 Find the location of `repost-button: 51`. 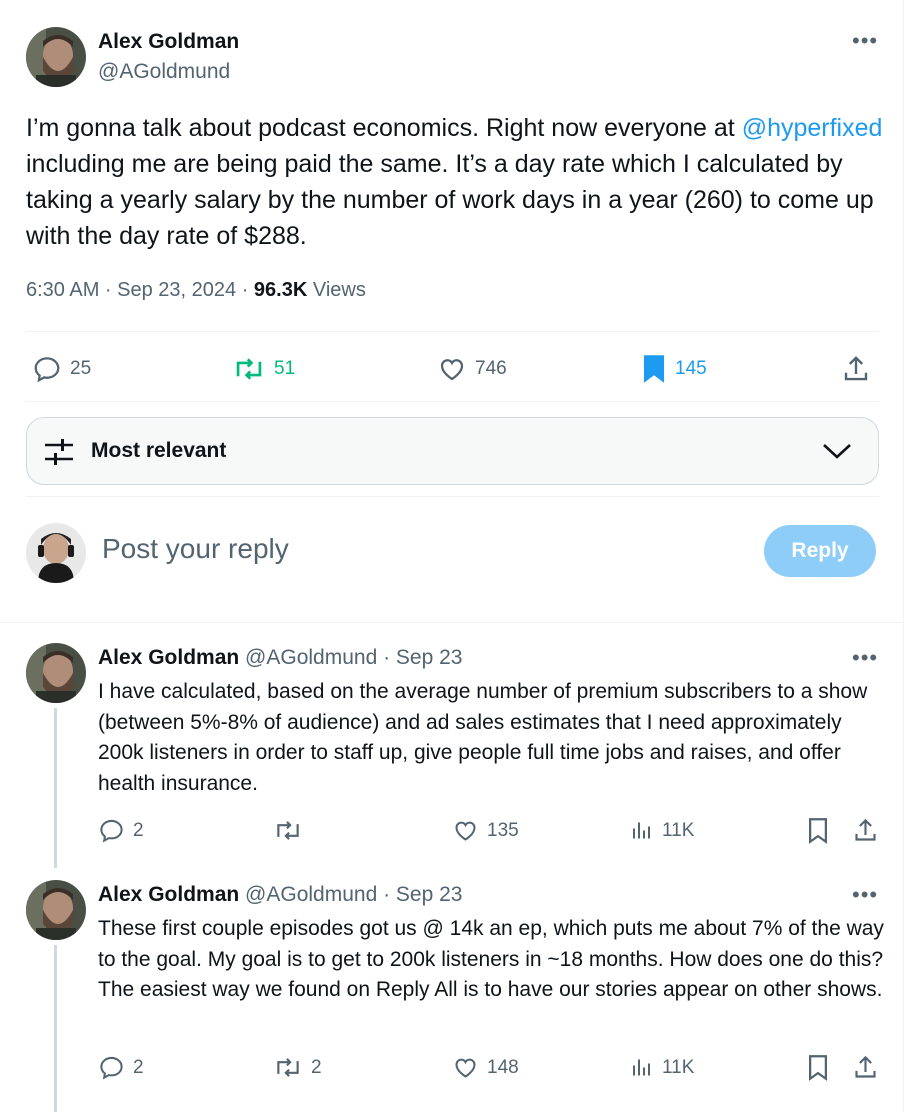

repost-button: 51 is located at coordinates (263, 369).